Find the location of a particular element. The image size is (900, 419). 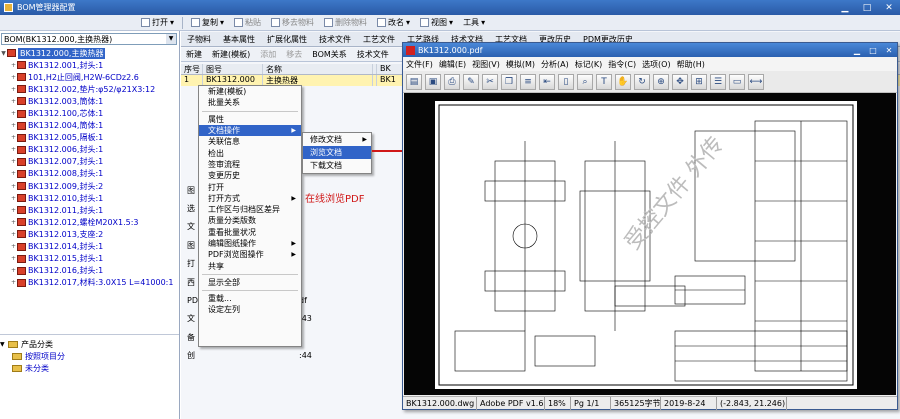

bom-selector: BOM(BK1312.000,主换热器) ▼ is located at coordinates (89, 39).